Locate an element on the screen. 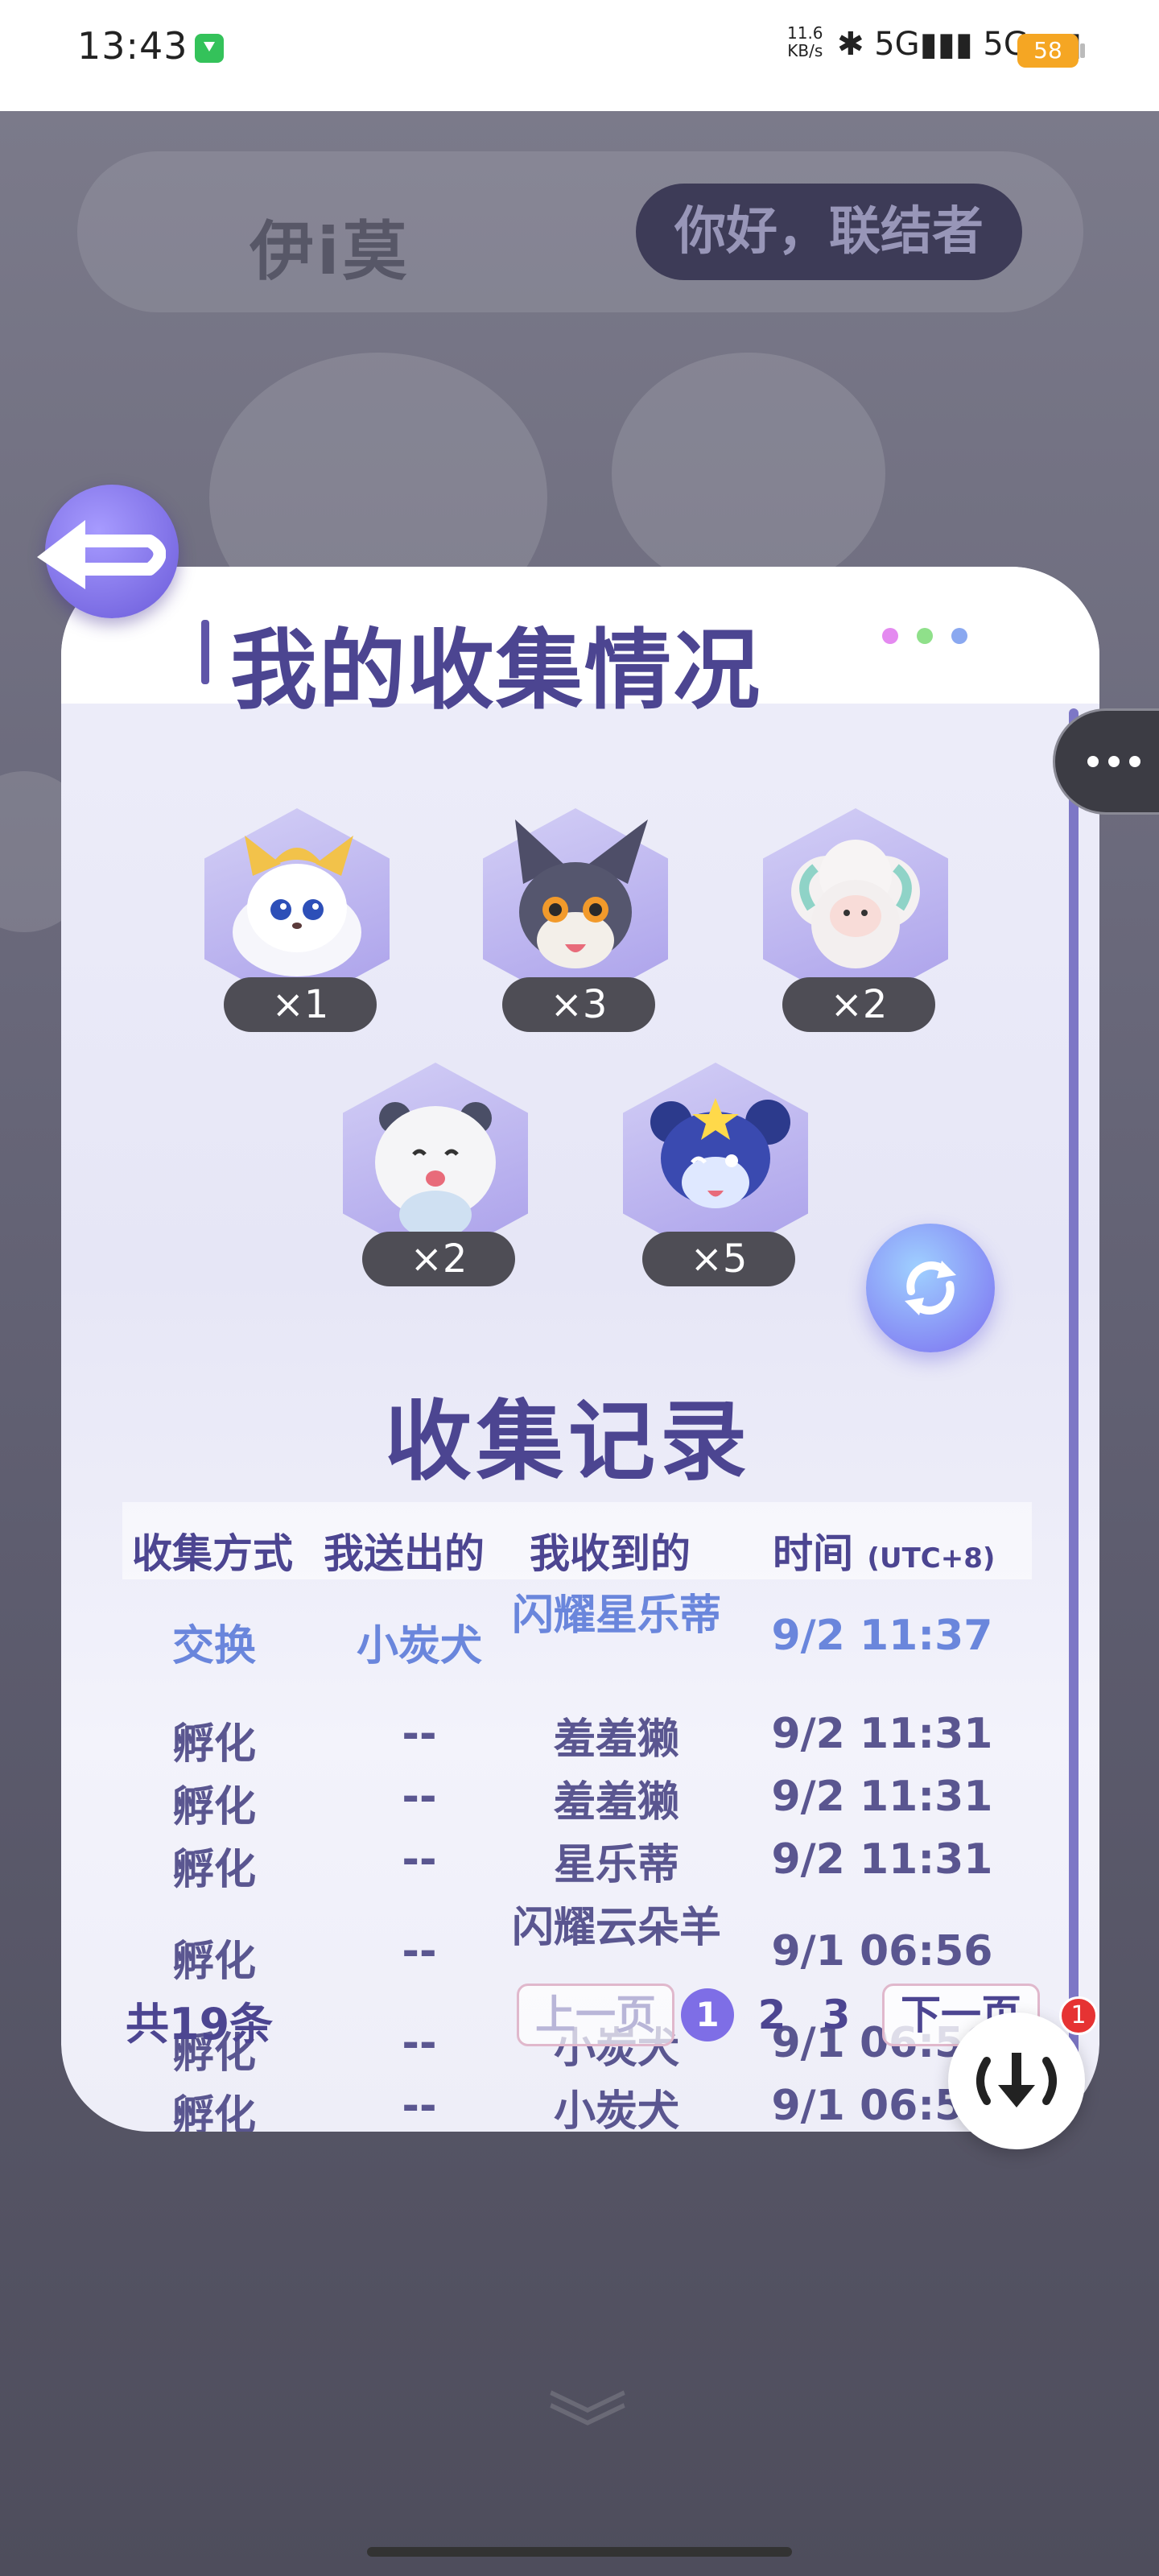 Image resolution: width=1159 pixels, height=2576 pixels. collection-item-star-squirrel: ×5 is located at coordinates (715, 1183).